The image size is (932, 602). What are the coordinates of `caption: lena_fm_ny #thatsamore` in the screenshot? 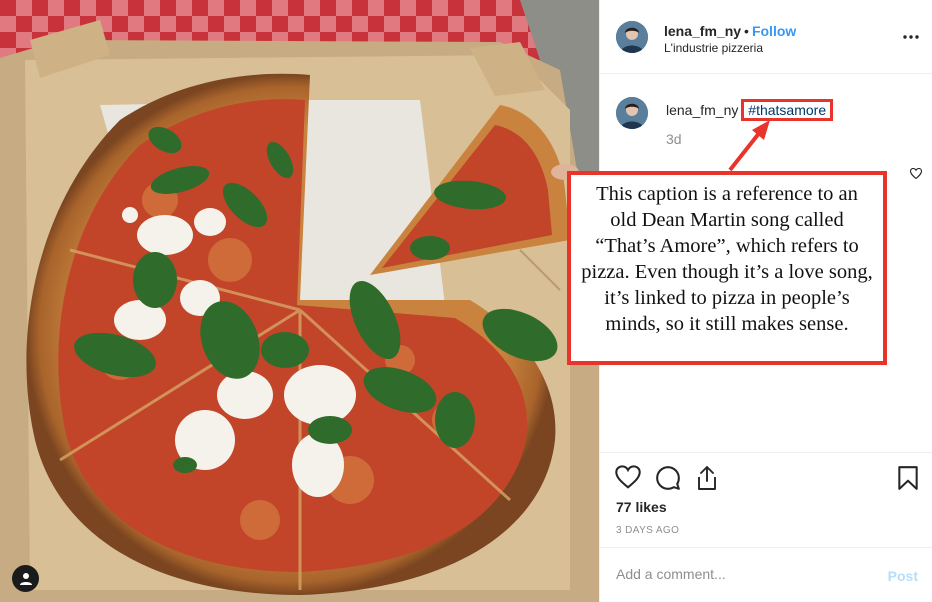 It's located at (750, 110).